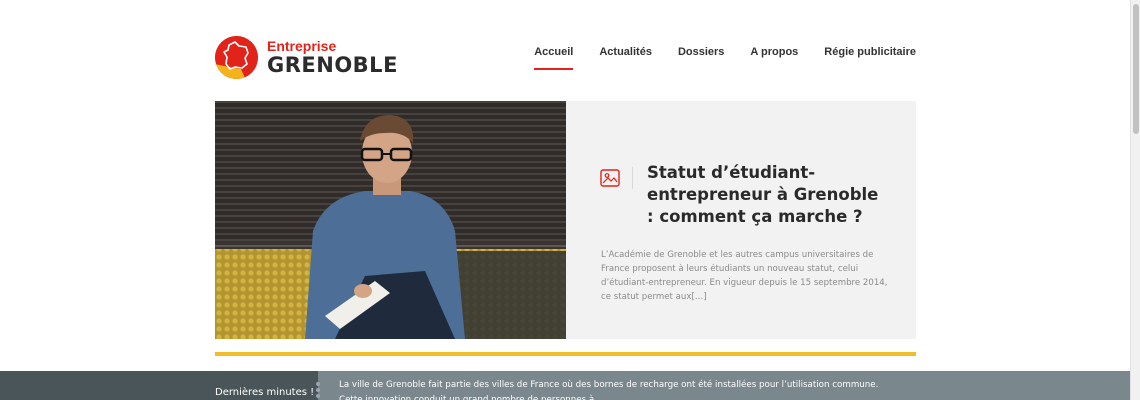 This screenshot has height=400, width=1140. I want to click on nav-item-actualites: Actualités, so click(625, 58).